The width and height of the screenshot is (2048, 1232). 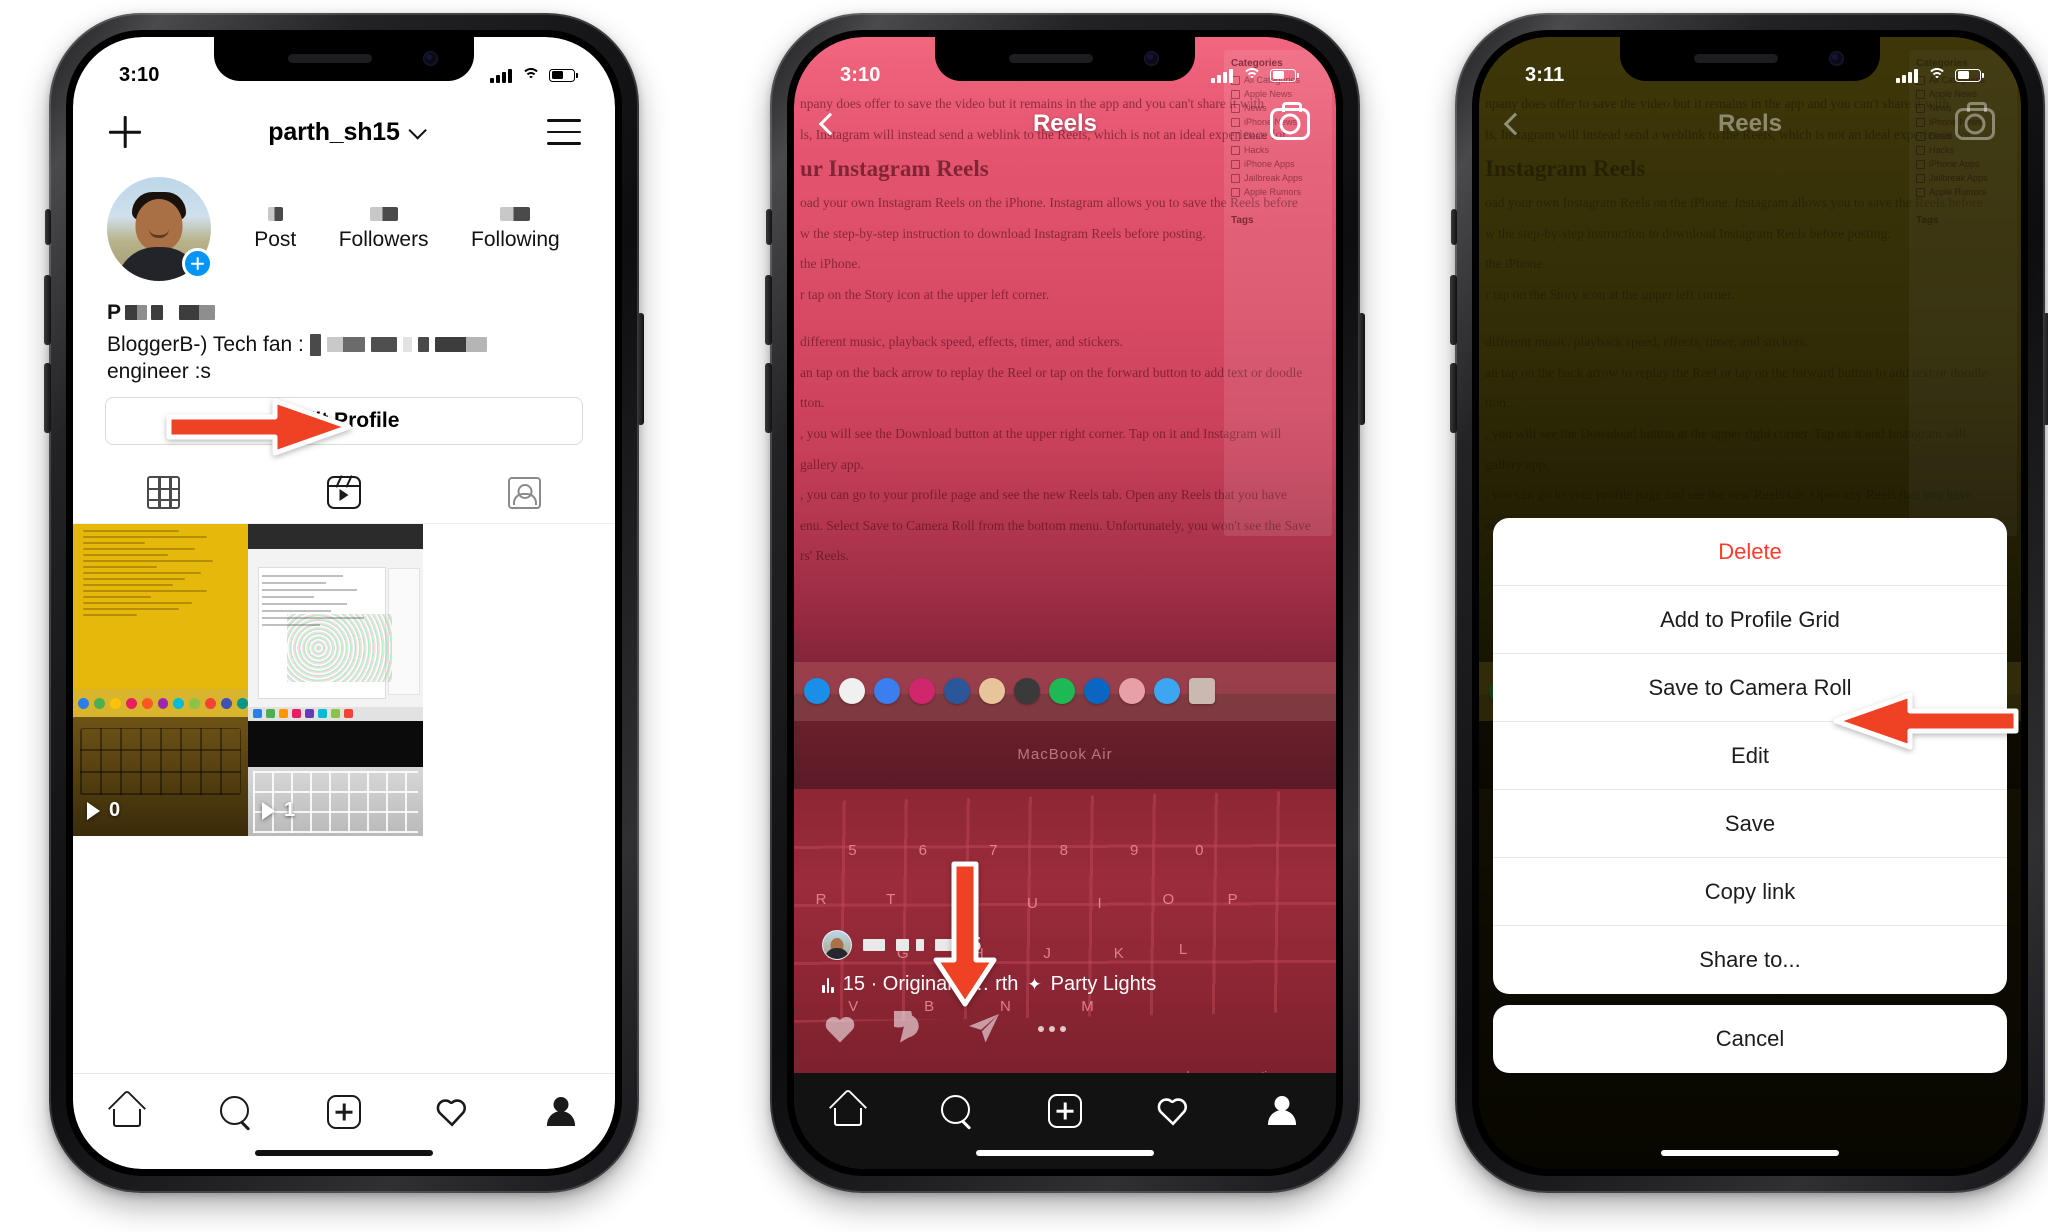 What do you see at coordinates (984, 1029) in the screenshot?
I see `share-icon` at bounding box center [984, 1029].